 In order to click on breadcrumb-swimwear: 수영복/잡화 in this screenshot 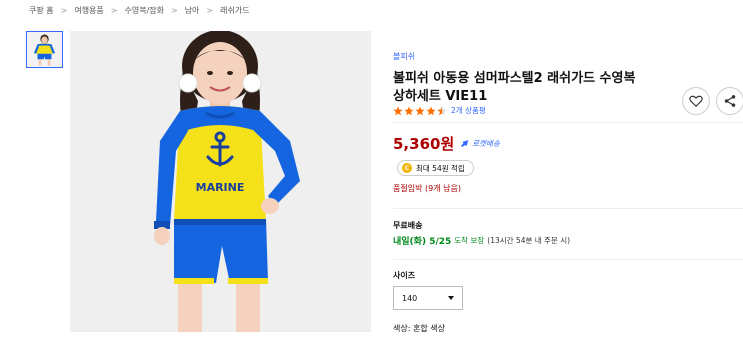, I will do `click(144, 10)`.